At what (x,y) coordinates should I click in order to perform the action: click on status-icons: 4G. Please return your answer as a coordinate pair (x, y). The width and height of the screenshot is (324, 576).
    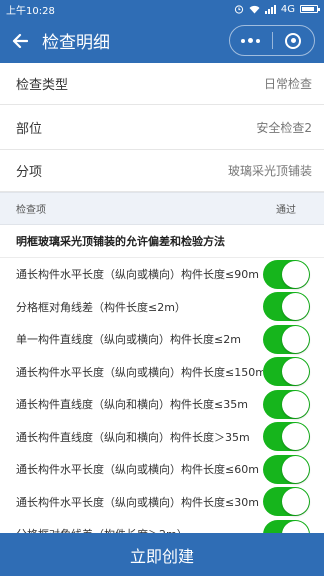
    Looking at the image, I should click on (277, 9).